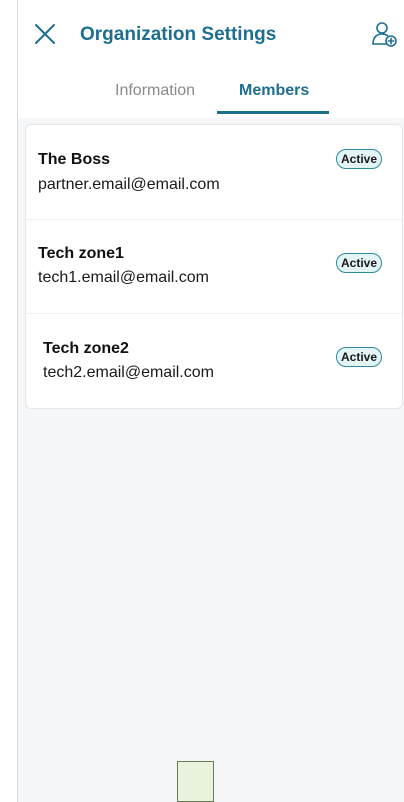 The image size is (404, 802). I want to click on member-email: tech1.email@email.com, so click(123, 277).